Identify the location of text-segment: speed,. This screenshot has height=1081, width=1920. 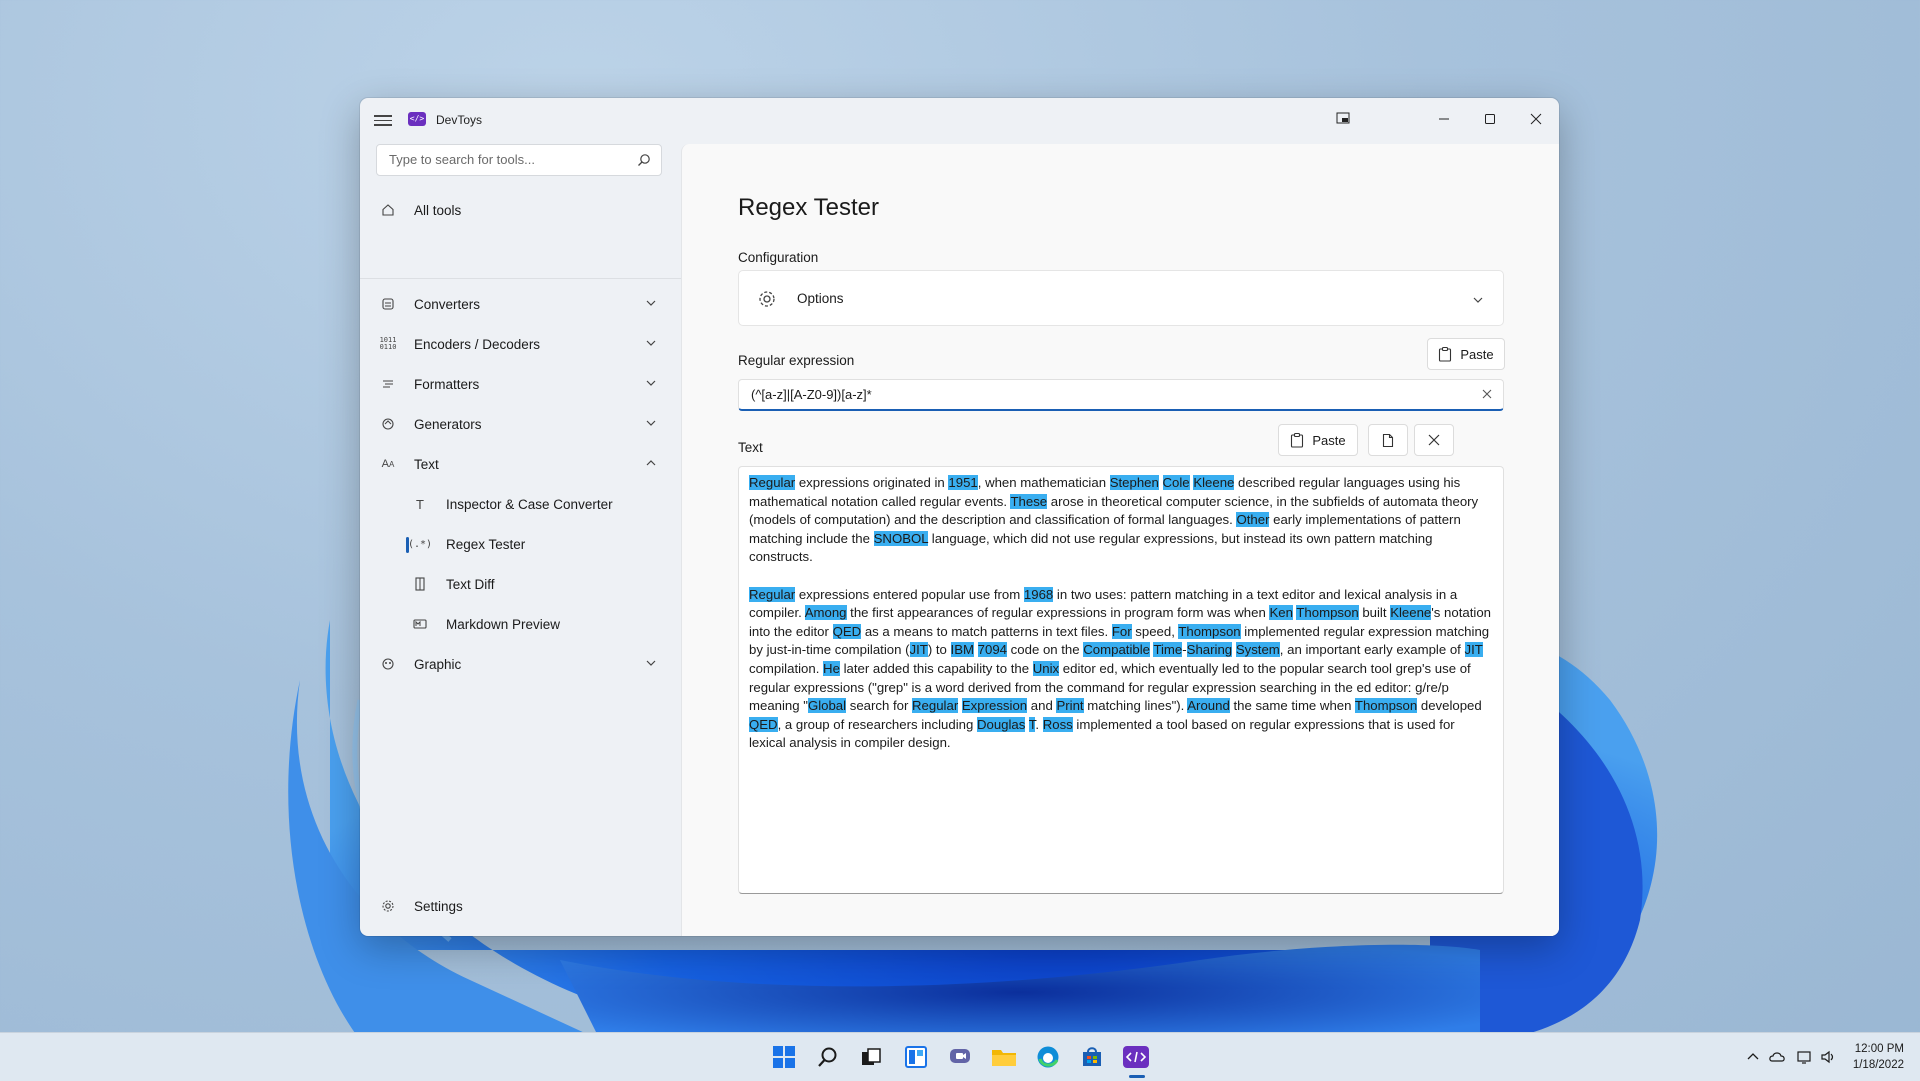
(1155, 631).